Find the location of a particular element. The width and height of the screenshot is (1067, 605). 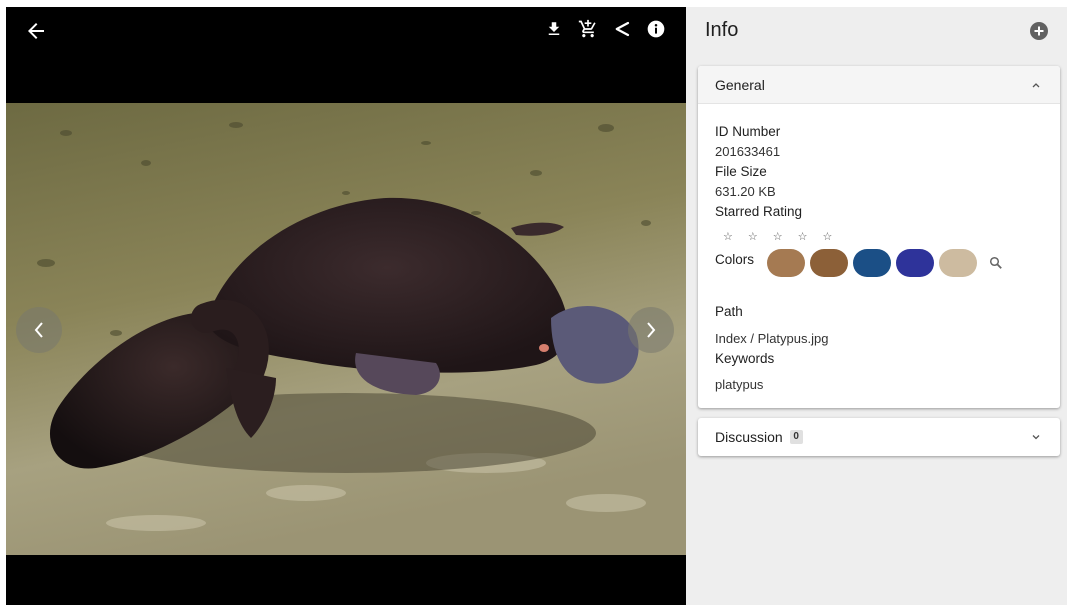

viewer-toolbar is located at coordinates (605, 29).